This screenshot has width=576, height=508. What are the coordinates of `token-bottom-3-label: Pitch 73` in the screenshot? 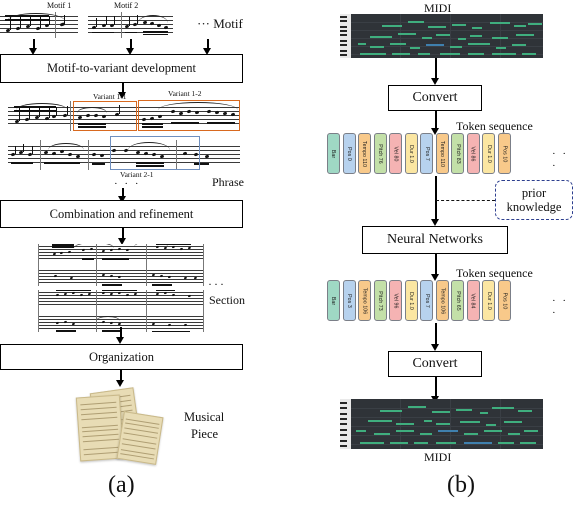 It's located at (380, 300).